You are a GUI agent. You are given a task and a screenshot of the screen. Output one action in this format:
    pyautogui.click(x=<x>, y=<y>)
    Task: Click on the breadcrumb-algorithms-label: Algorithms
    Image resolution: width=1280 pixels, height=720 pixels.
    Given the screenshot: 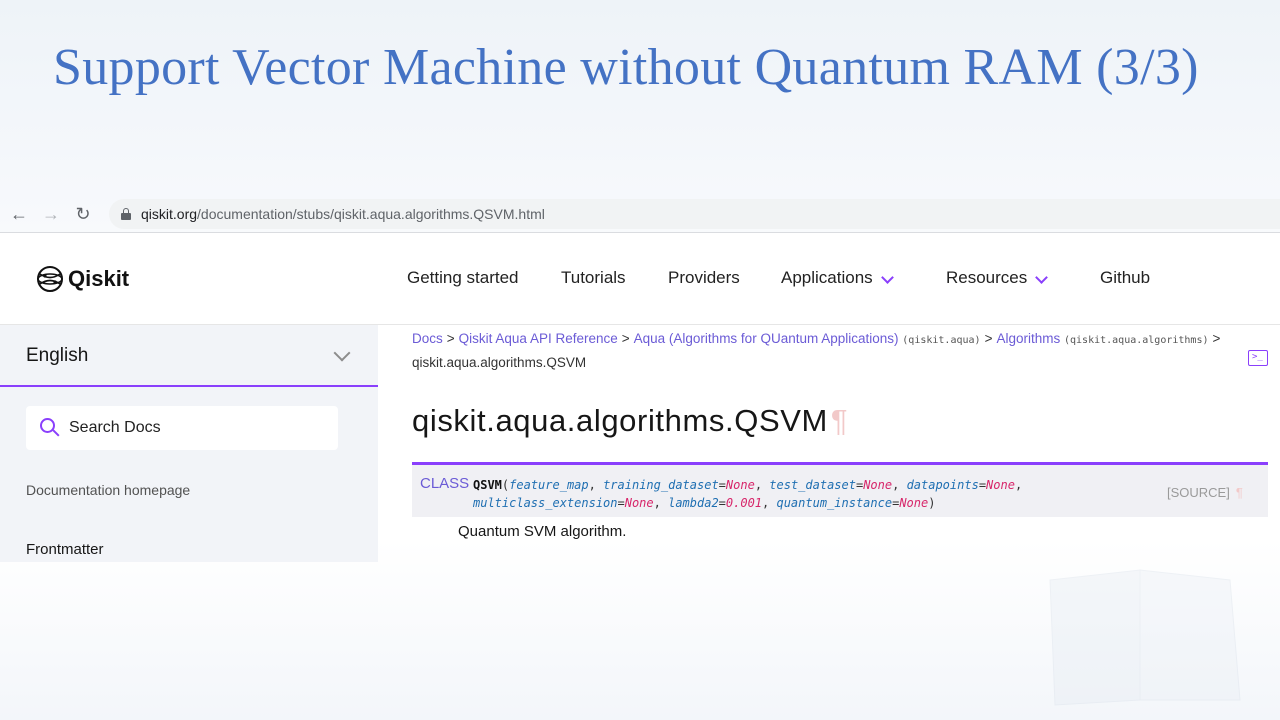 What is the action you would take?
    pyautogui.click(x=1028, y=338)
    